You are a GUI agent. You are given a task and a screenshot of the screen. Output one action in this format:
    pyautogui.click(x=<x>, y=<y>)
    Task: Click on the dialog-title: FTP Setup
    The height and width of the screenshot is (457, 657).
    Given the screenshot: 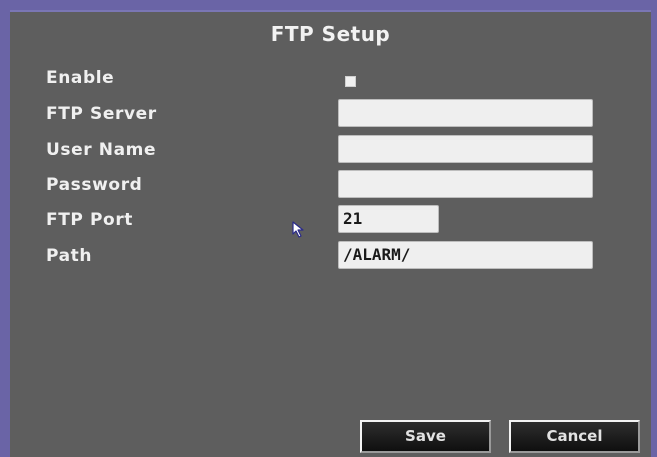 What is the action you would take?
    pyautogui.click(x=330, y=34)
    